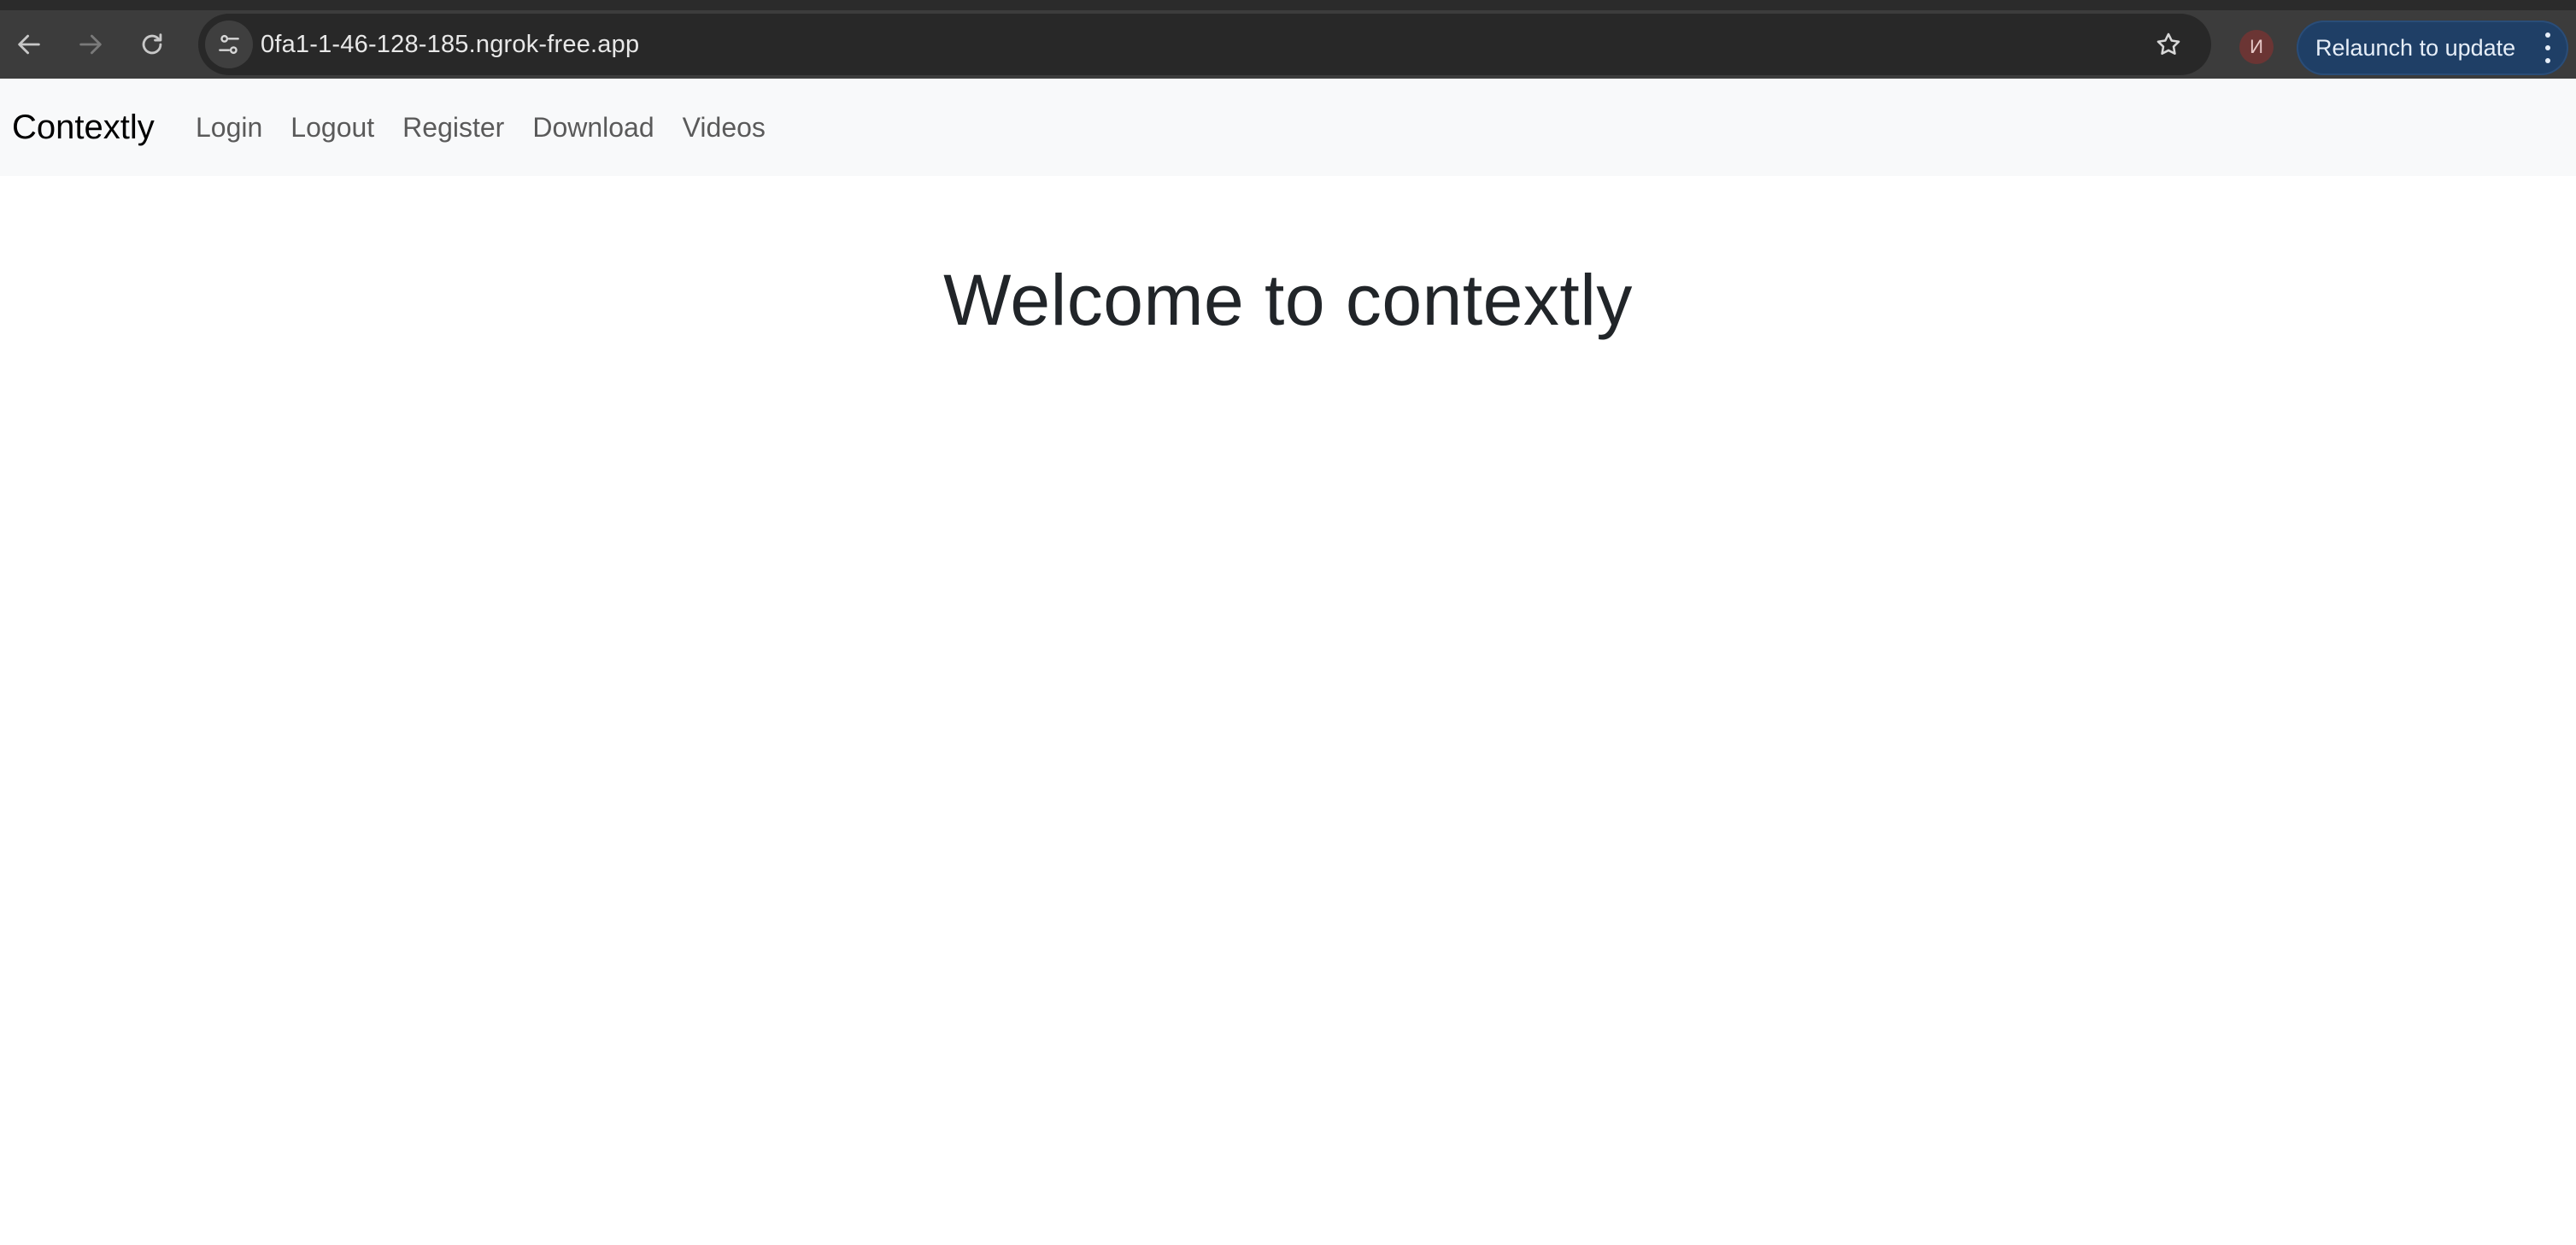 The height and width of the screenshot is (1245, 2576). What do you see at coordinates (2547, 48) in the screenshot?
I see `kebab-menu-icon` at bounding box center [2547, 48].